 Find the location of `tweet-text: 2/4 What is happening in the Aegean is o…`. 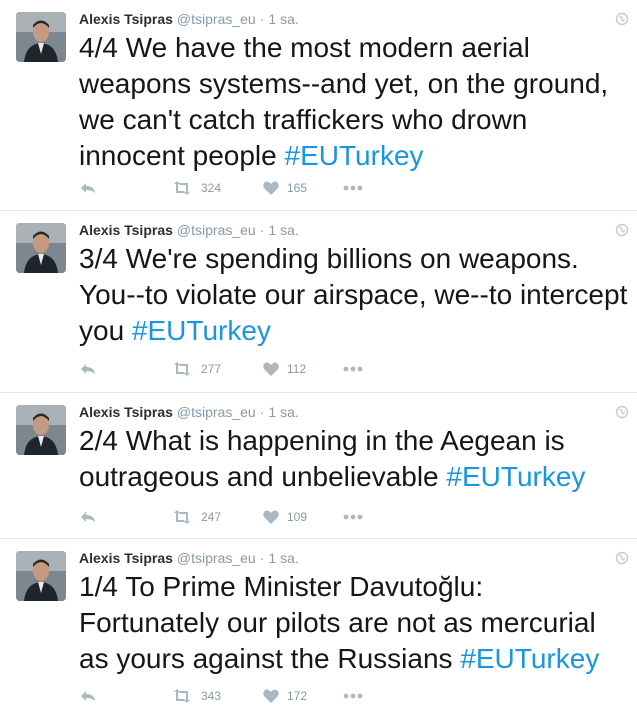

tweet-text: 2/4 What is happening in the Aegean is o… is located at coordinates (354, 459).